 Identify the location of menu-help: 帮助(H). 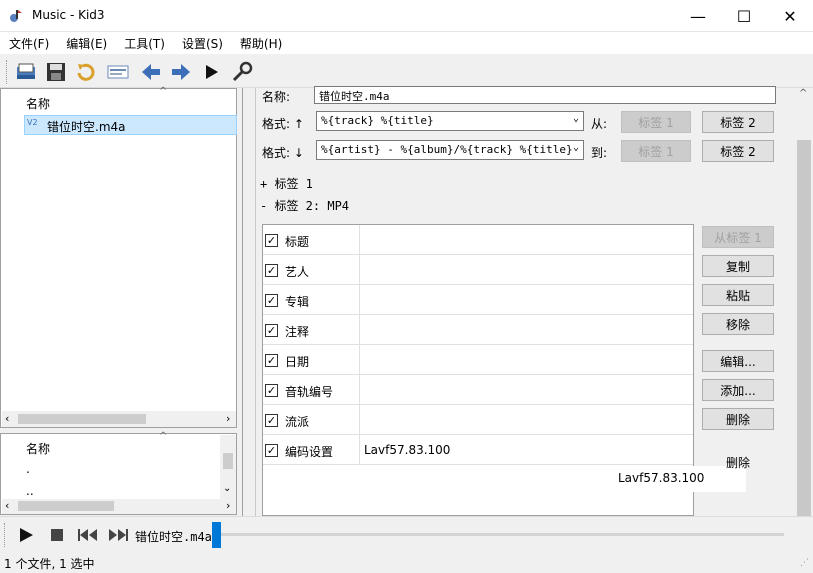
(260, 43).